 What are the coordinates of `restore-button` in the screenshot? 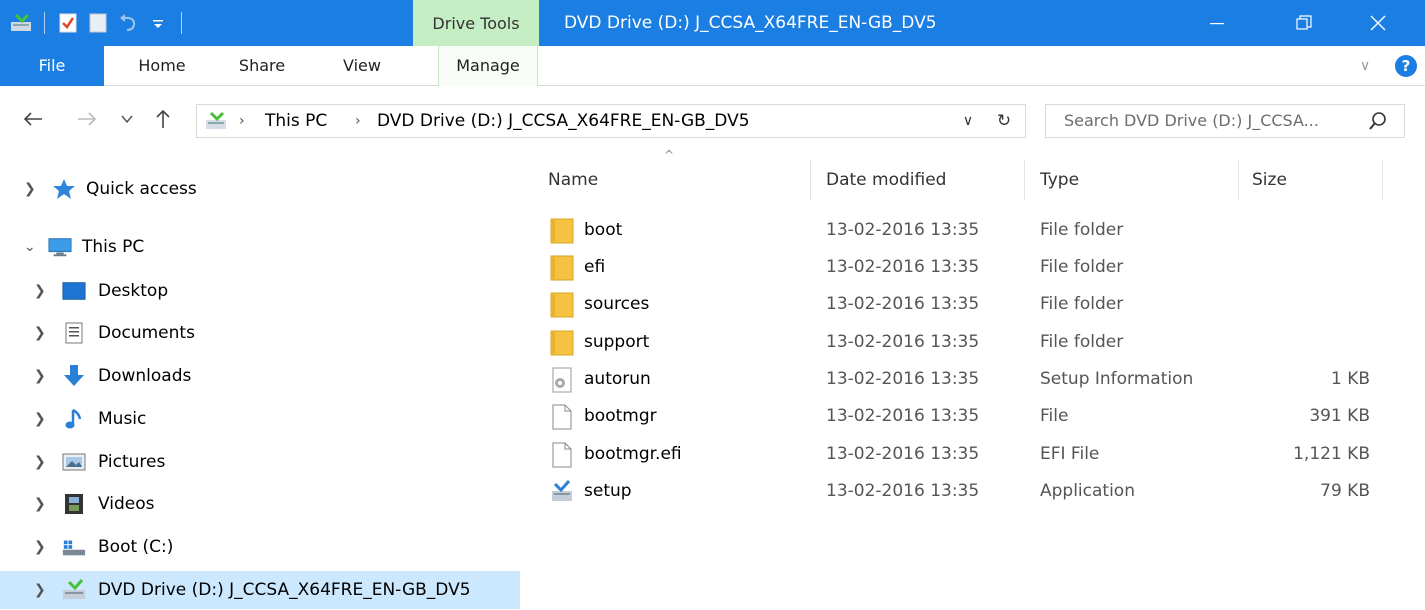 It's located at (1304, 23).